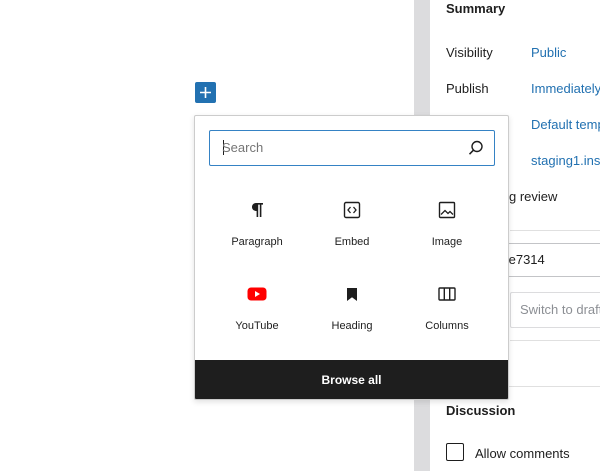 This screenshot has height=471, width=600. I want to click on block-inserter-toggle-button, so click(205, 92).